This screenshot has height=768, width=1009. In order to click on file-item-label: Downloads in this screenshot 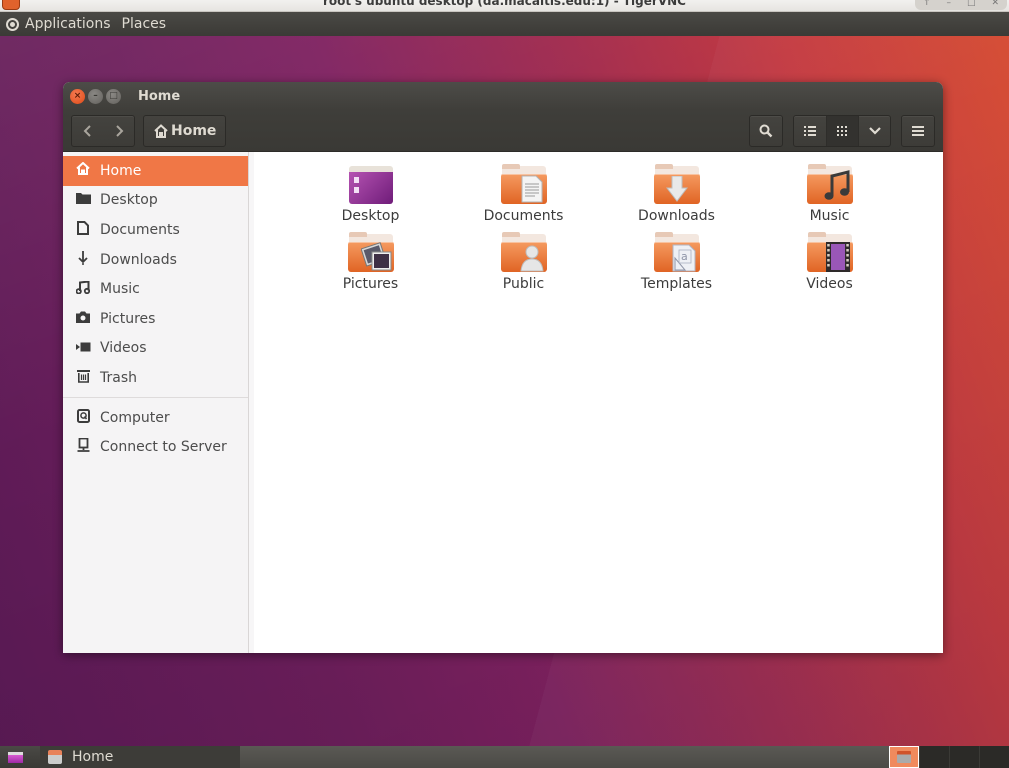, I will do `click(676, 216)`.